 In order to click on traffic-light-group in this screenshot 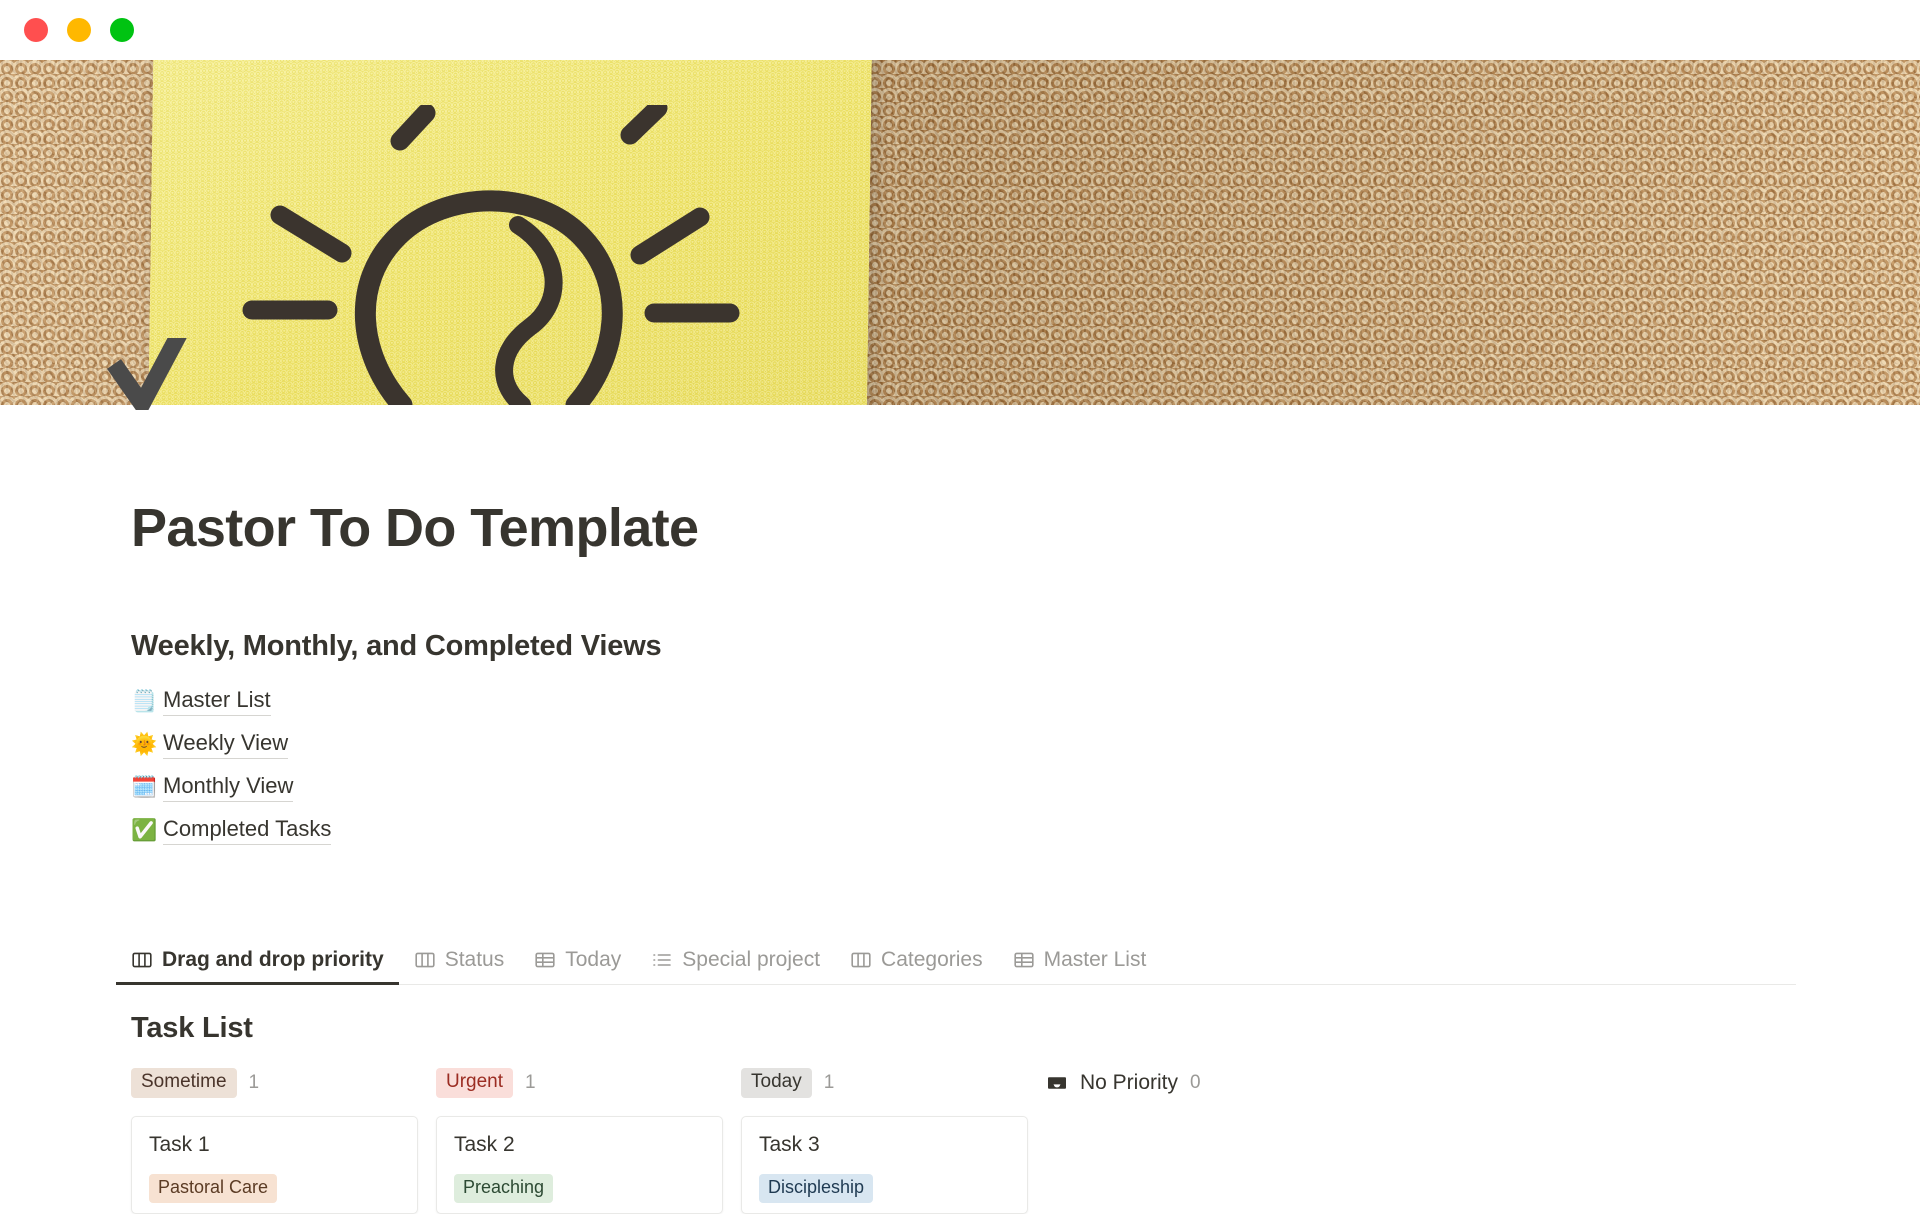, I will do `click(79, 30)`.